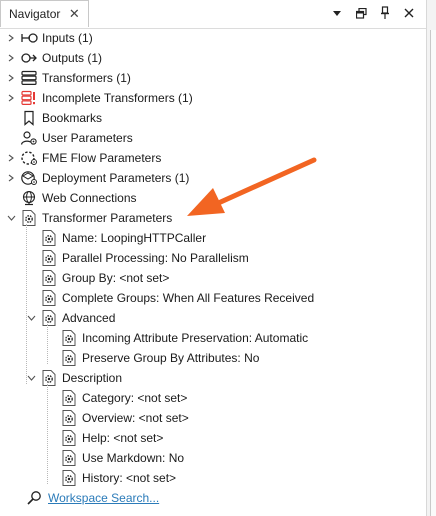 This screenshot has height=516, width=436. I want to click on tab-navigator: Navigator ✕, so click(45, 13).